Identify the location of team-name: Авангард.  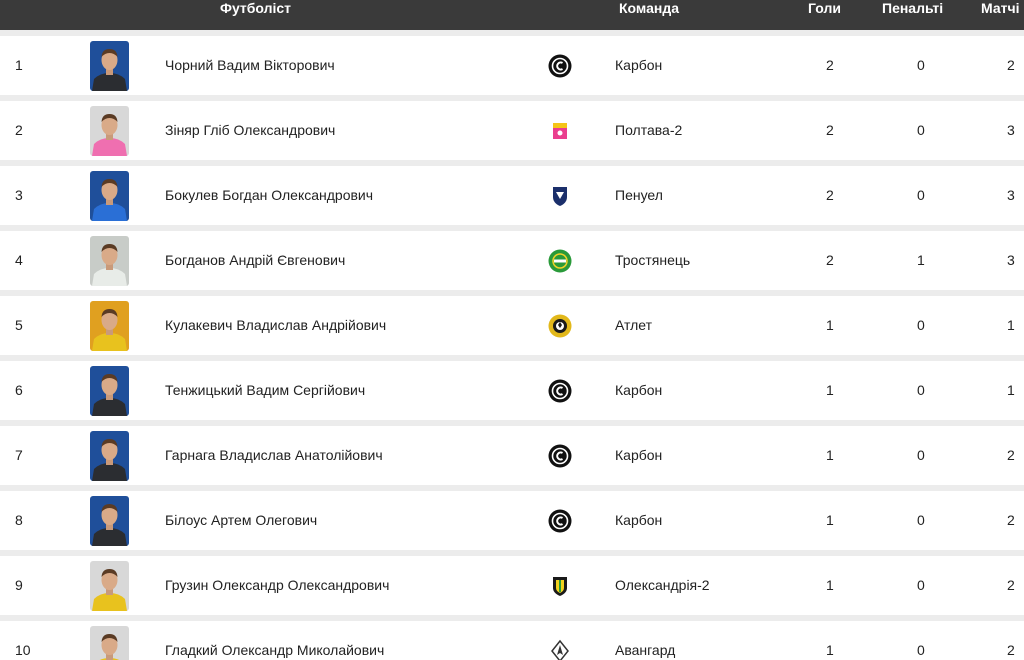
(645, 640).